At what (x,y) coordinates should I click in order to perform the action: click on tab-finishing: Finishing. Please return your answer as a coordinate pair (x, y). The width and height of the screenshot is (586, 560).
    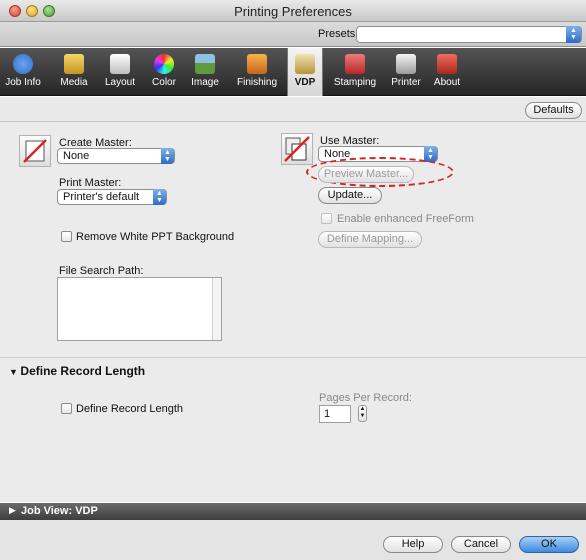
    Looking at the image, I should click on (257, 72).